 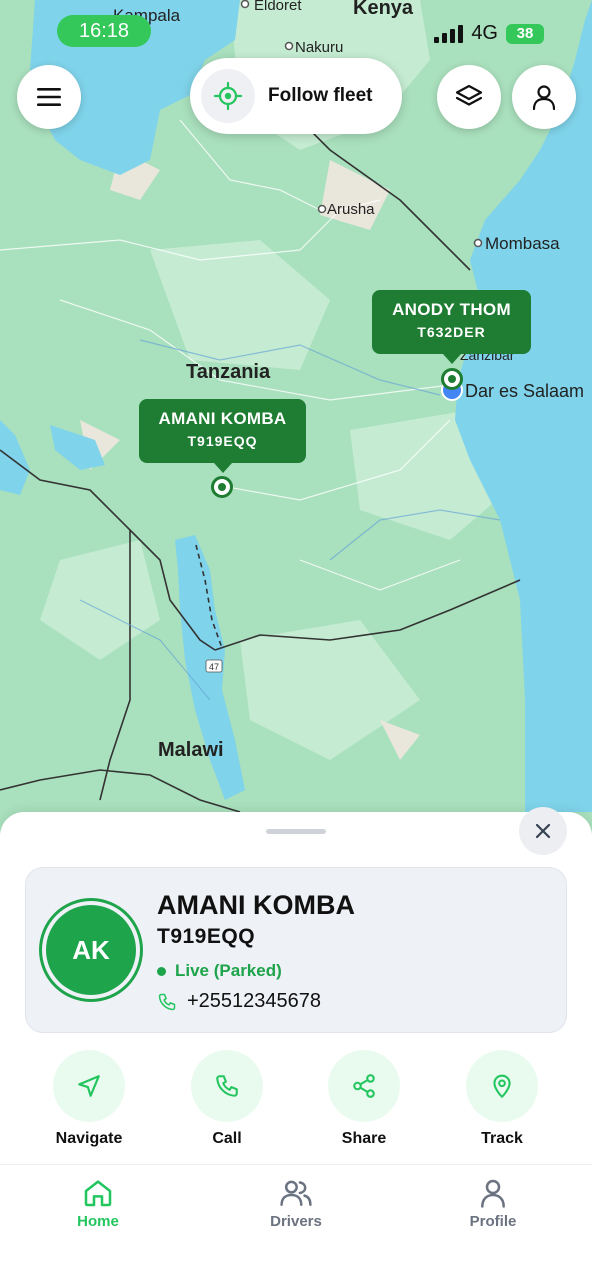 I want to click on marker-plate: T632DER, so click(x=451, y=332).